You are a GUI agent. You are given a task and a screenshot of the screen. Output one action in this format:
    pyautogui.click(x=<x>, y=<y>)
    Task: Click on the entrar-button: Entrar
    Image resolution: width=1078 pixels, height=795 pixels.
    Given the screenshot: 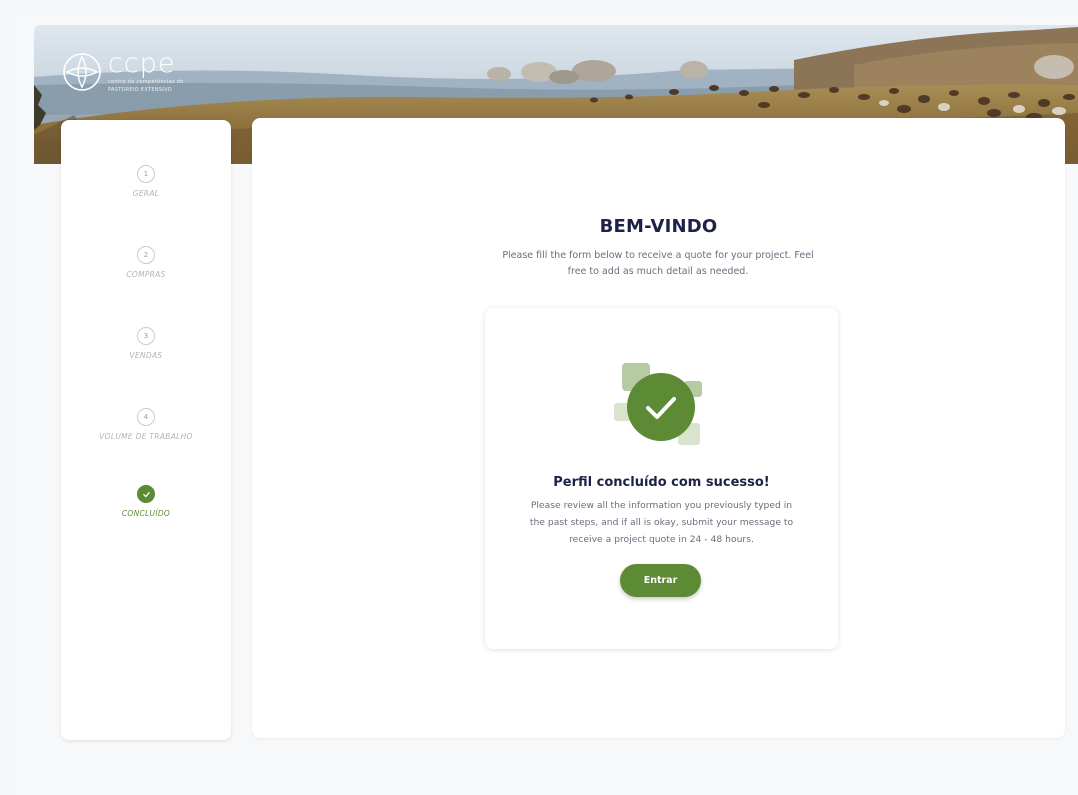 What is the action you would take?
    pyautogui.click(x=660, y=580)
    